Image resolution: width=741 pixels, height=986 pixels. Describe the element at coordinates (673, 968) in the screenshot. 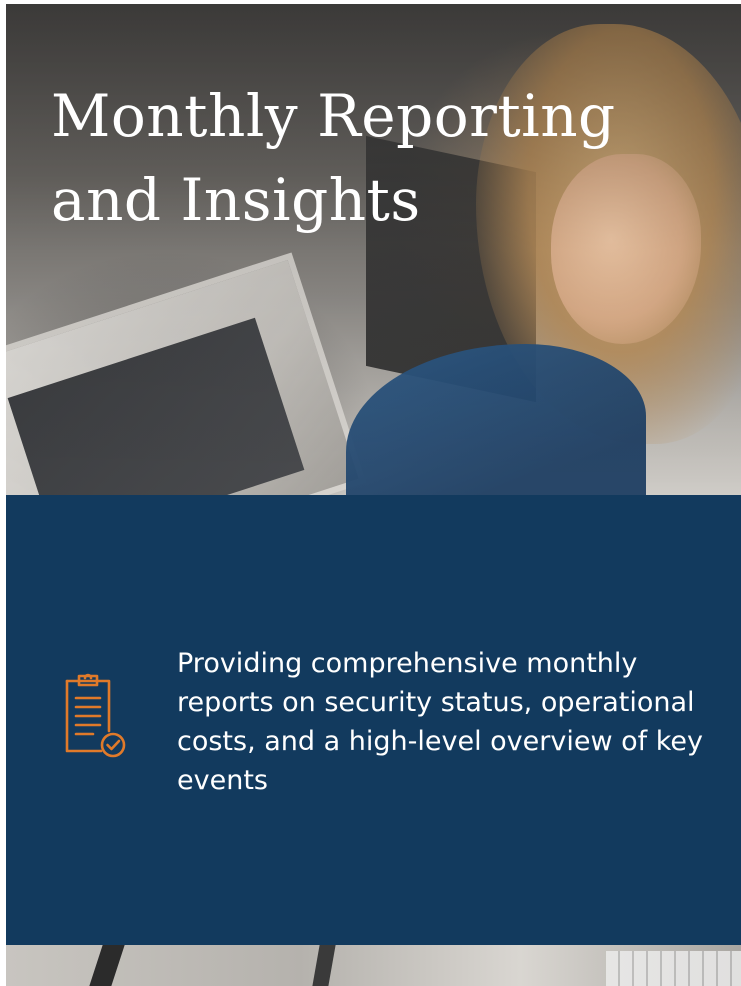

I see `bottom-photo-keyboard` at that location.